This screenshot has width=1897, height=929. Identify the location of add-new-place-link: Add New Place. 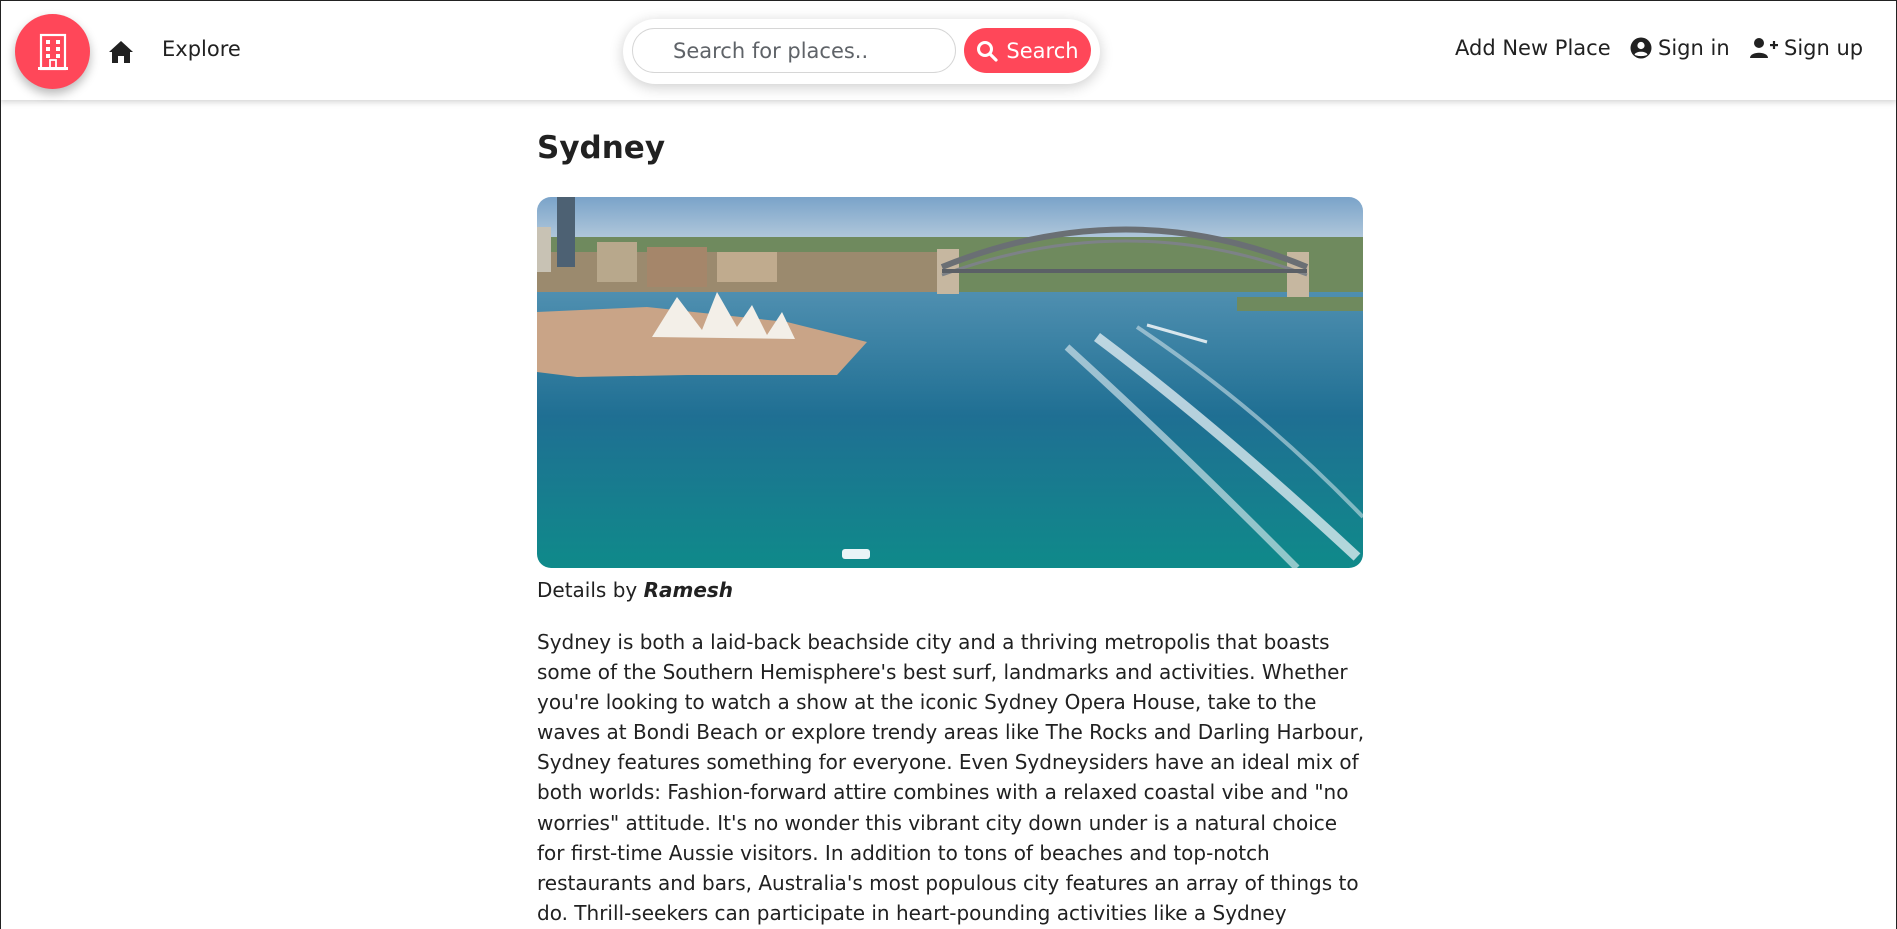
(1533, 48).